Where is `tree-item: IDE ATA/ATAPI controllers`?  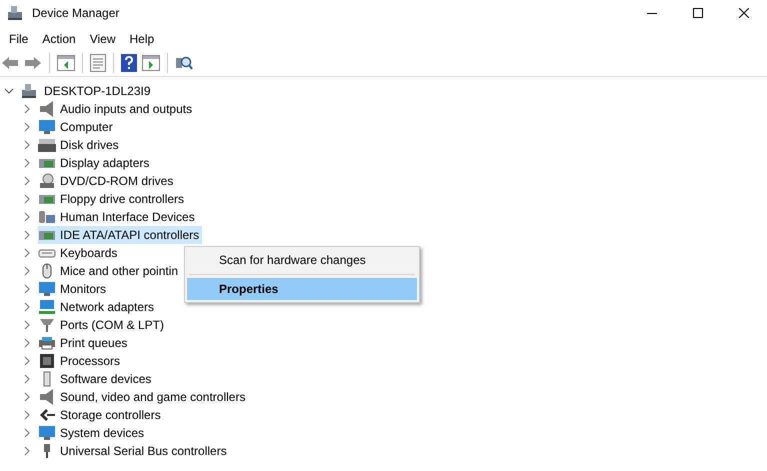
tree-item: IDE ATA/ATAPI controllers is located at coordinates (120, 235).